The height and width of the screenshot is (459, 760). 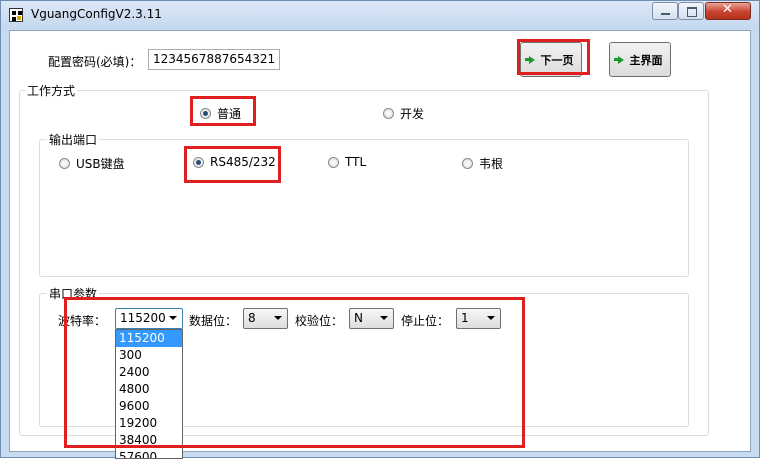 What do you see at coordinates (356, 162) in the screenshot?
I see `radio-ttl-label: TTL` at bounding box center [356, 162].